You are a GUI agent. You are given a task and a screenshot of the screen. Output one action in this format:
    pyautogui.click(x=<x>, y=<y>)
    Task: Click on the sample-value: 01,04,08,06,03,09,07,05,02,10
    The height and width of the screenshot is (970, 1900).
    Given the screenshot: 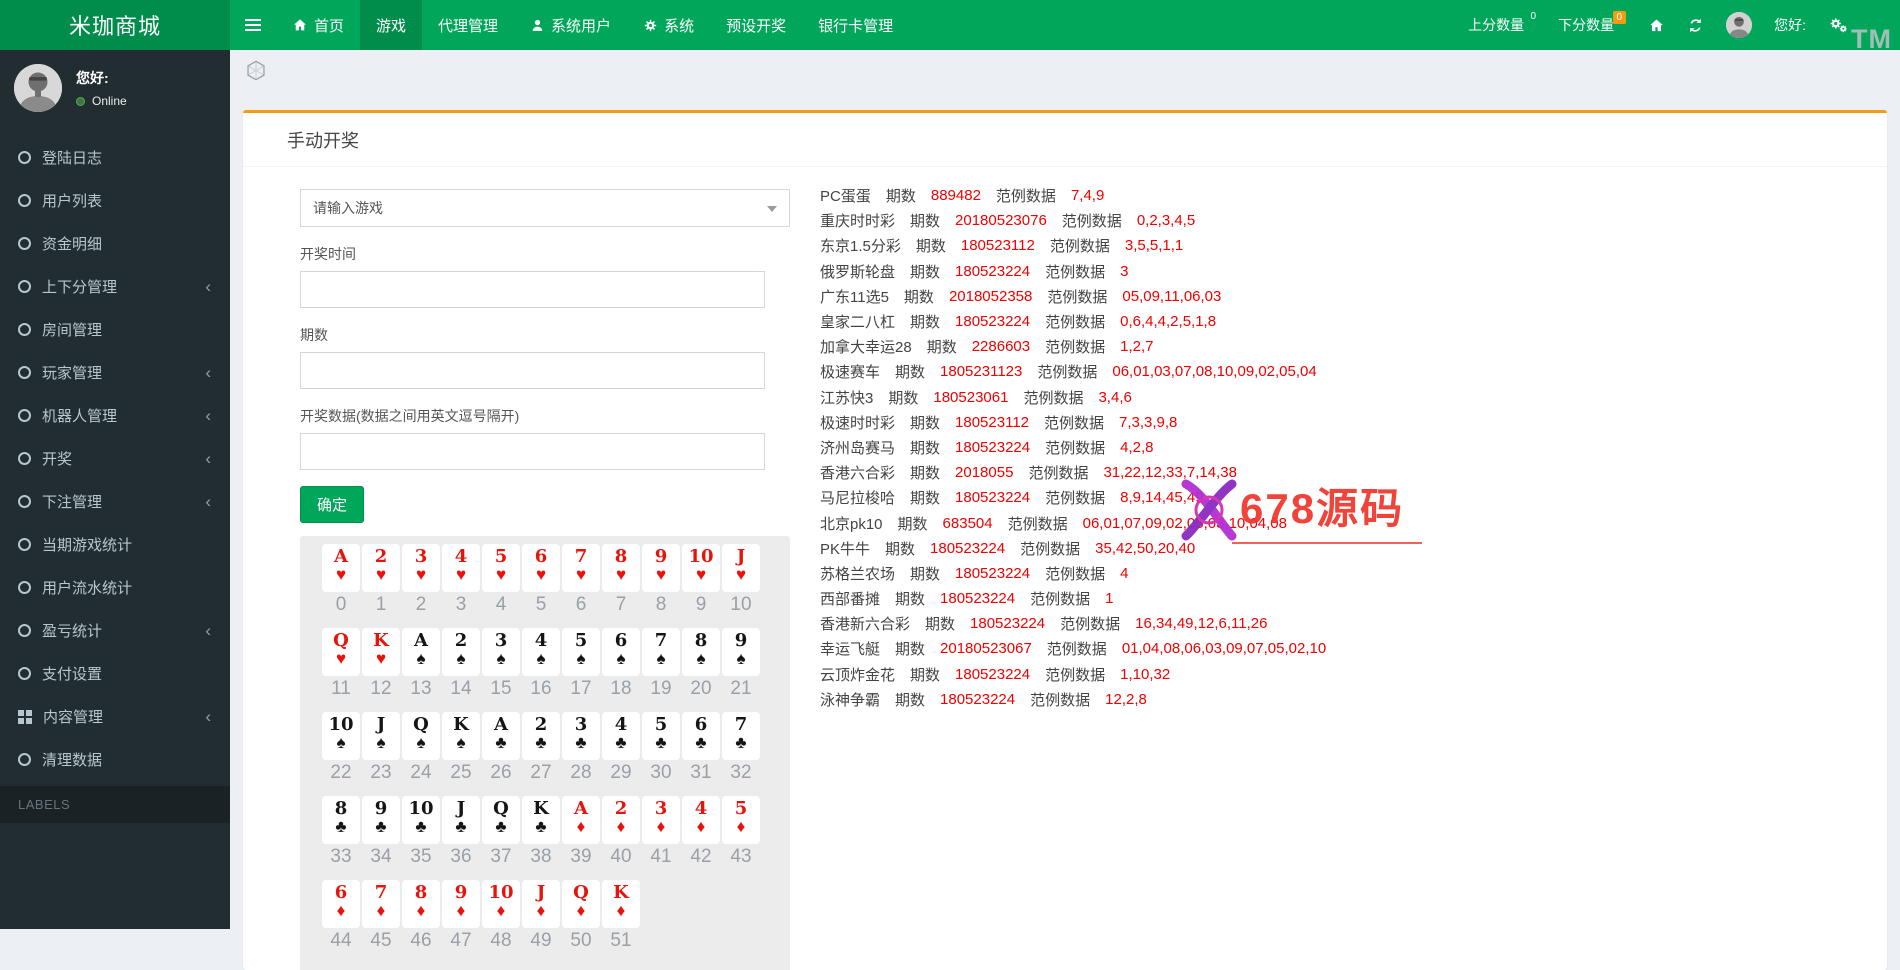 What is the action you would take?
    pyautogui.click(x=1224, y=648)
    